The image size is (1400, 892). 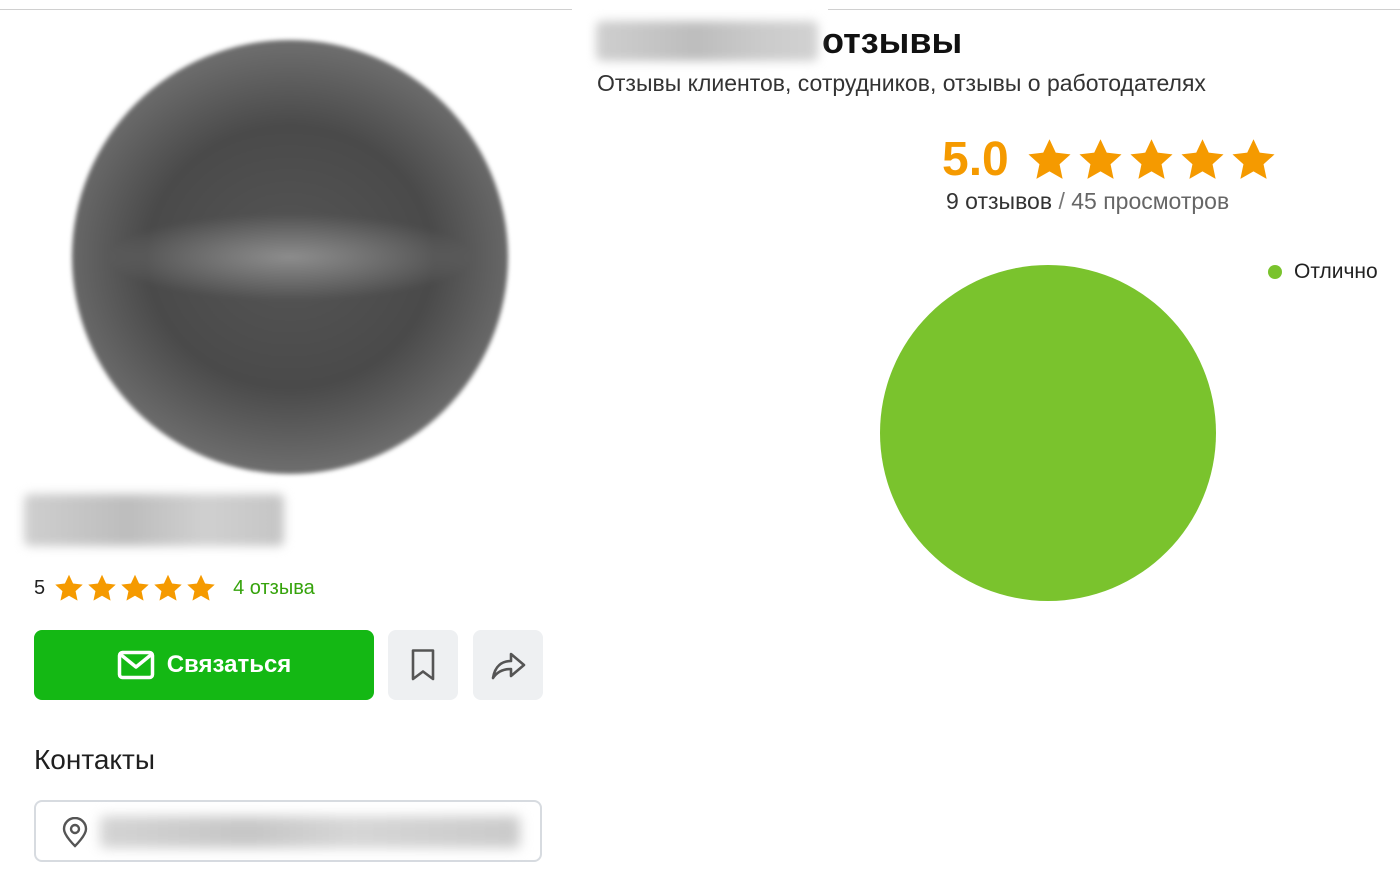 I want to click on share-button, so click(x=508, y=665).